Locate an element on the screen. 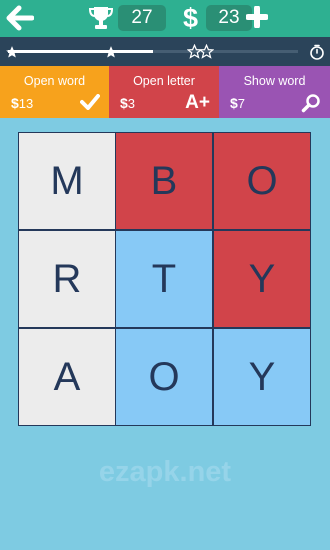 This screenshot has height=550, width=330. trophy-icon is located at coordinates (101, 18).